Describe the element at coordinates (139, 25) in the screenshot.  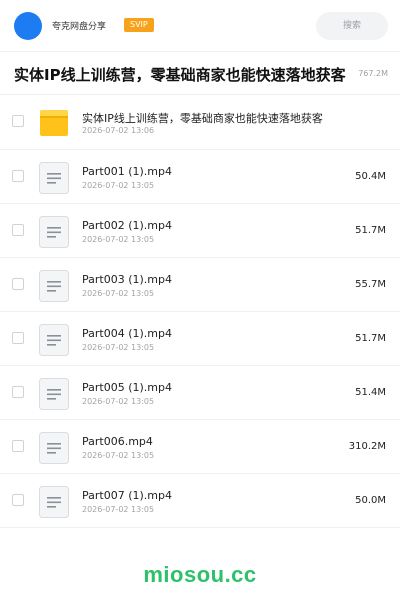
I see `svip-badge: SVIP` at that location.